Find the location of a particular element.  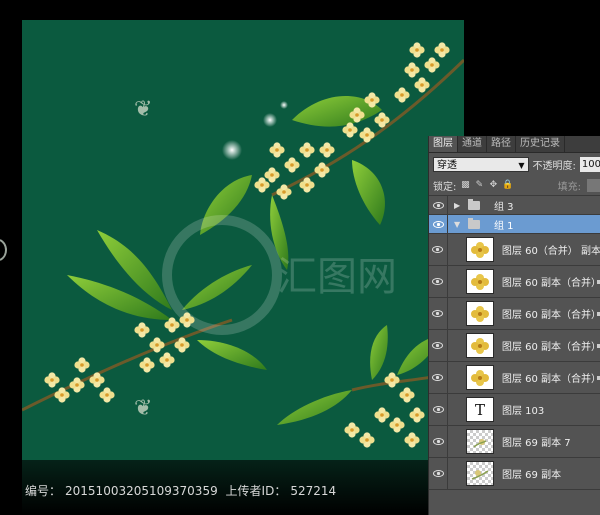

svg-text: 汇图网 is located at coordinates (337, 277).